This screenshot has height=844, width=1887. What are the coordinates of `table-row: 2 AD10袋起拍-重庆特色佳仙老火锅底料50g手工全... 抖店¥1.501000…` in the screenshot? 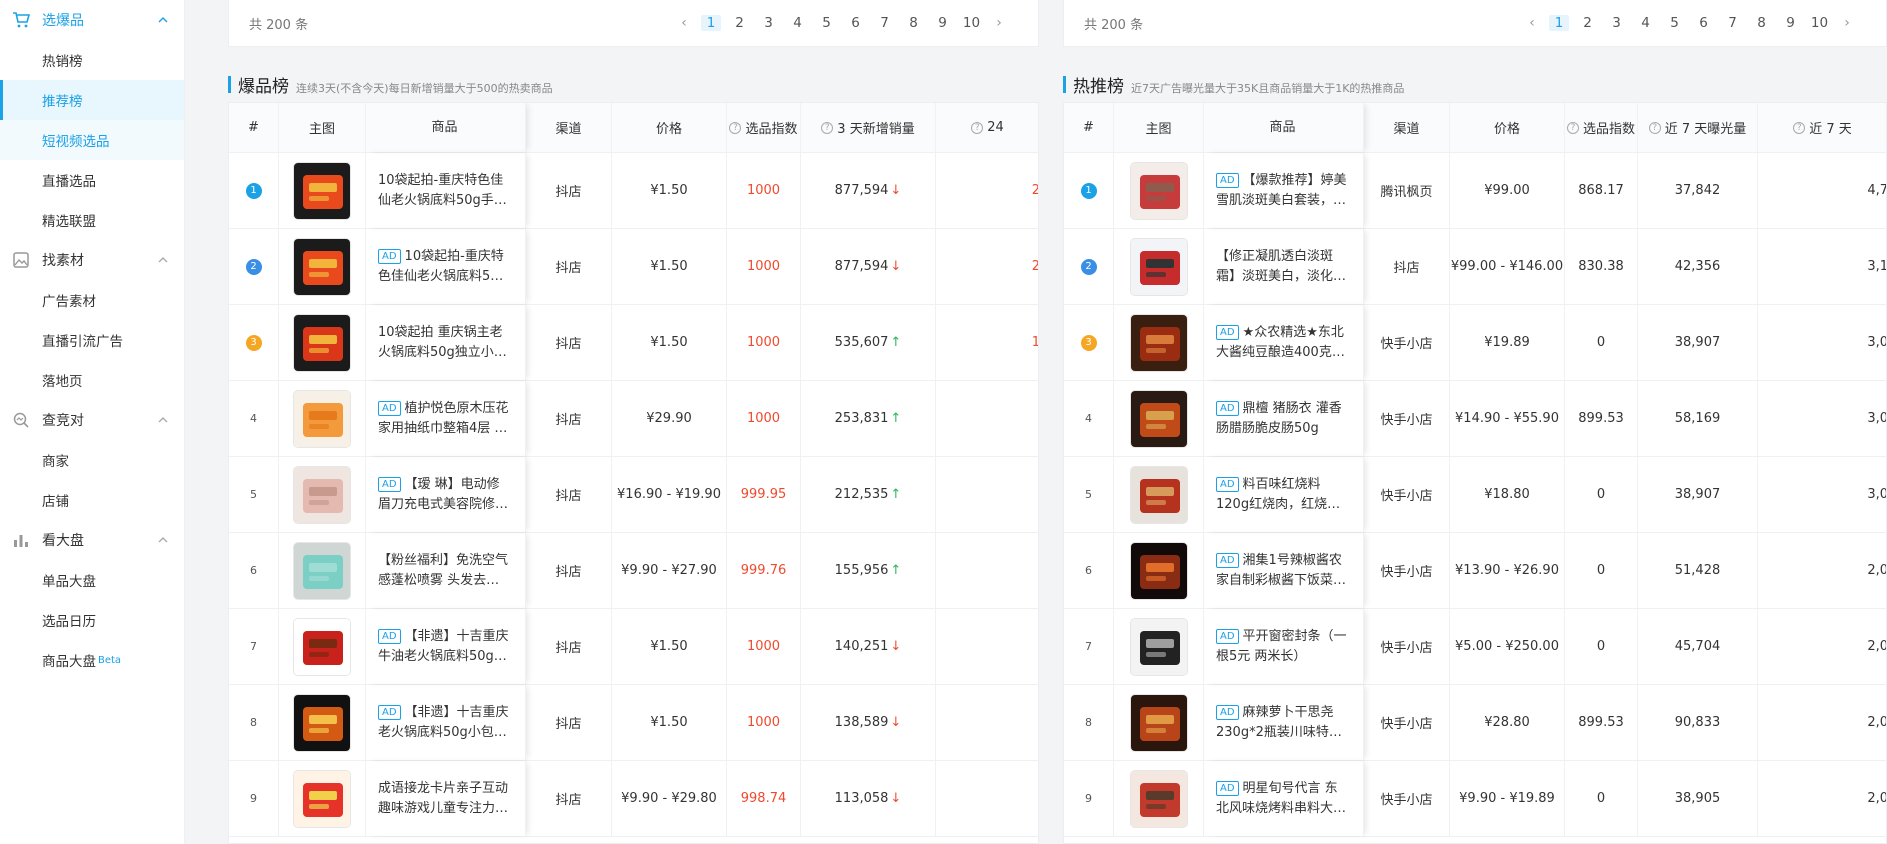 It's located at (633, 267).